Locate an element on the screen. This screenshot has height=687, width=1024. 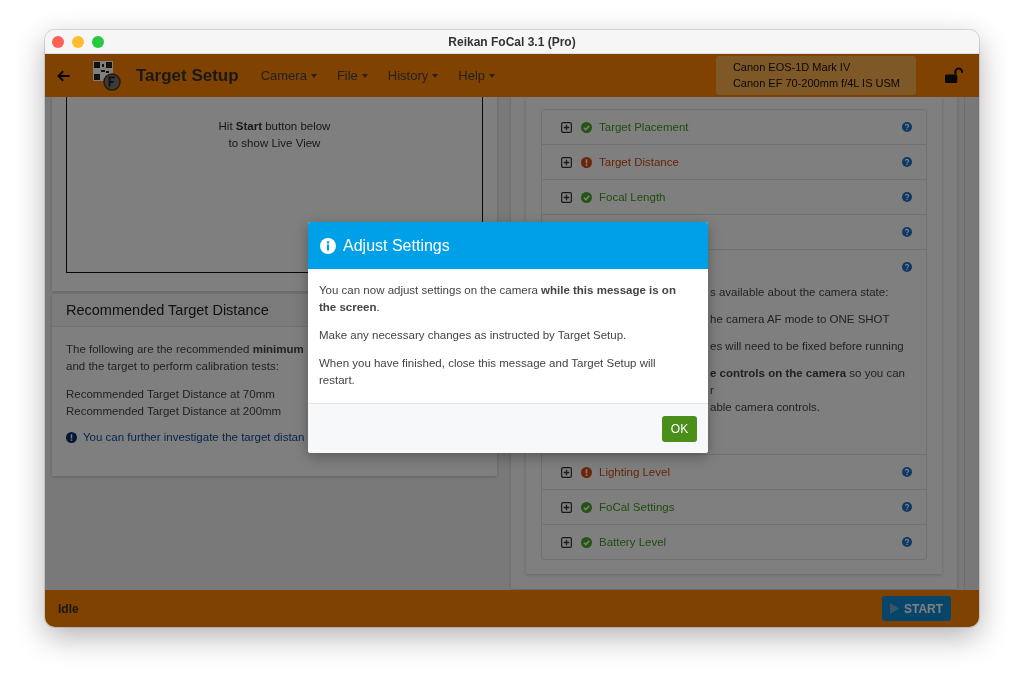
play-icon is located at coordinates (894, 608).